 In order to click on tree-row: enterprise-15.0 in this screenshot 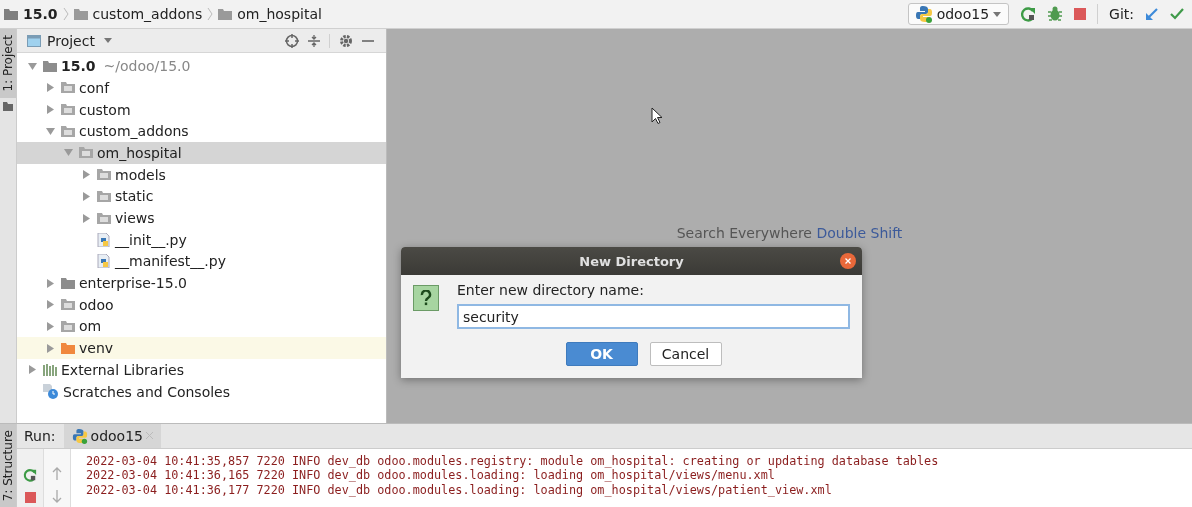, I will do `click(201, 283)`.